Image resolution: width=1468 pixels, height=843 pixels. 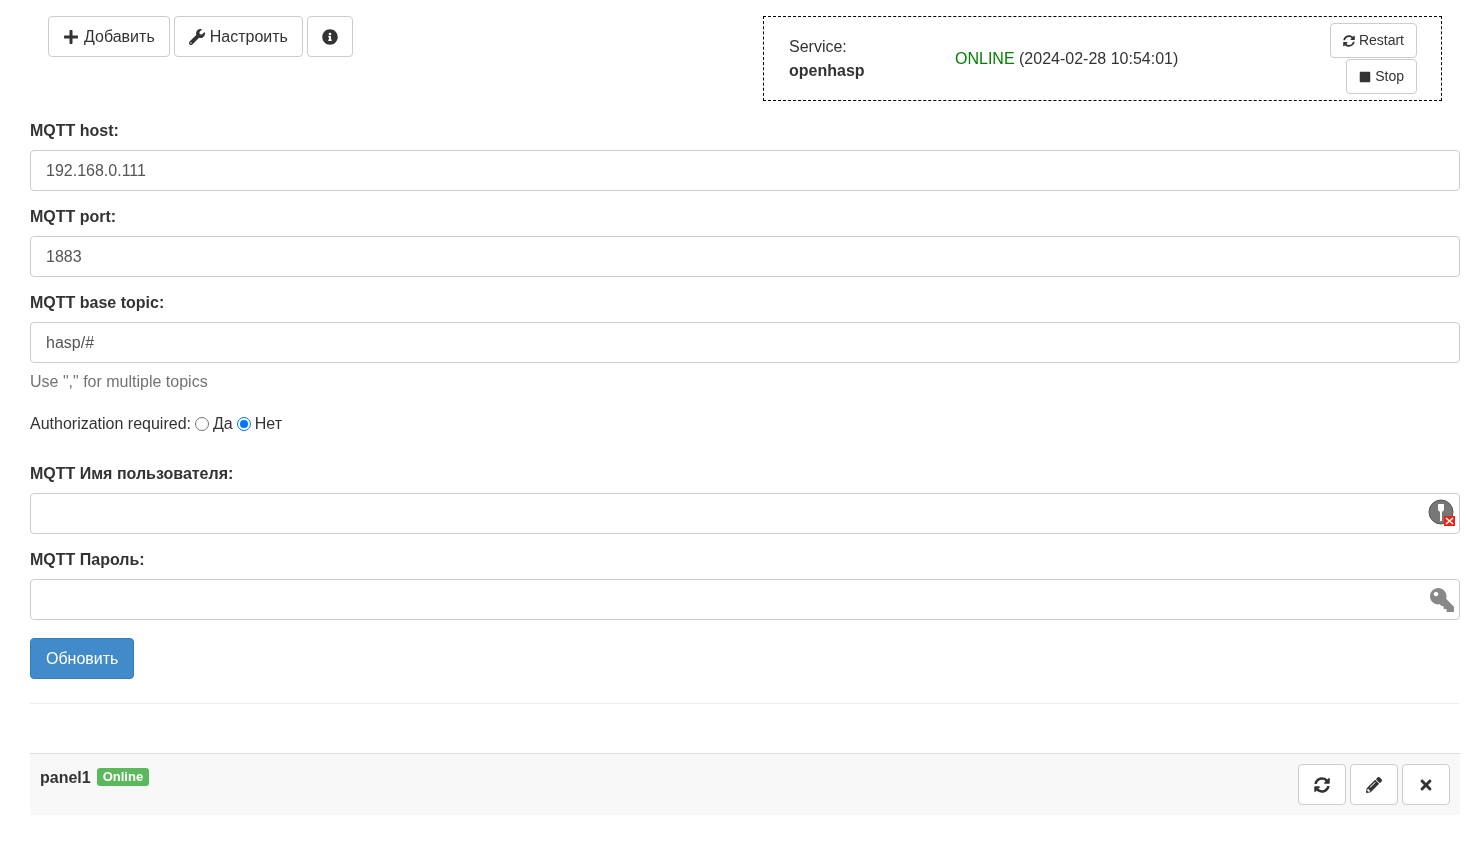 What do you see at coordinates (223, 424) in the screenshot?
I see `radio-label: Да` at bounding box center [223, 424].